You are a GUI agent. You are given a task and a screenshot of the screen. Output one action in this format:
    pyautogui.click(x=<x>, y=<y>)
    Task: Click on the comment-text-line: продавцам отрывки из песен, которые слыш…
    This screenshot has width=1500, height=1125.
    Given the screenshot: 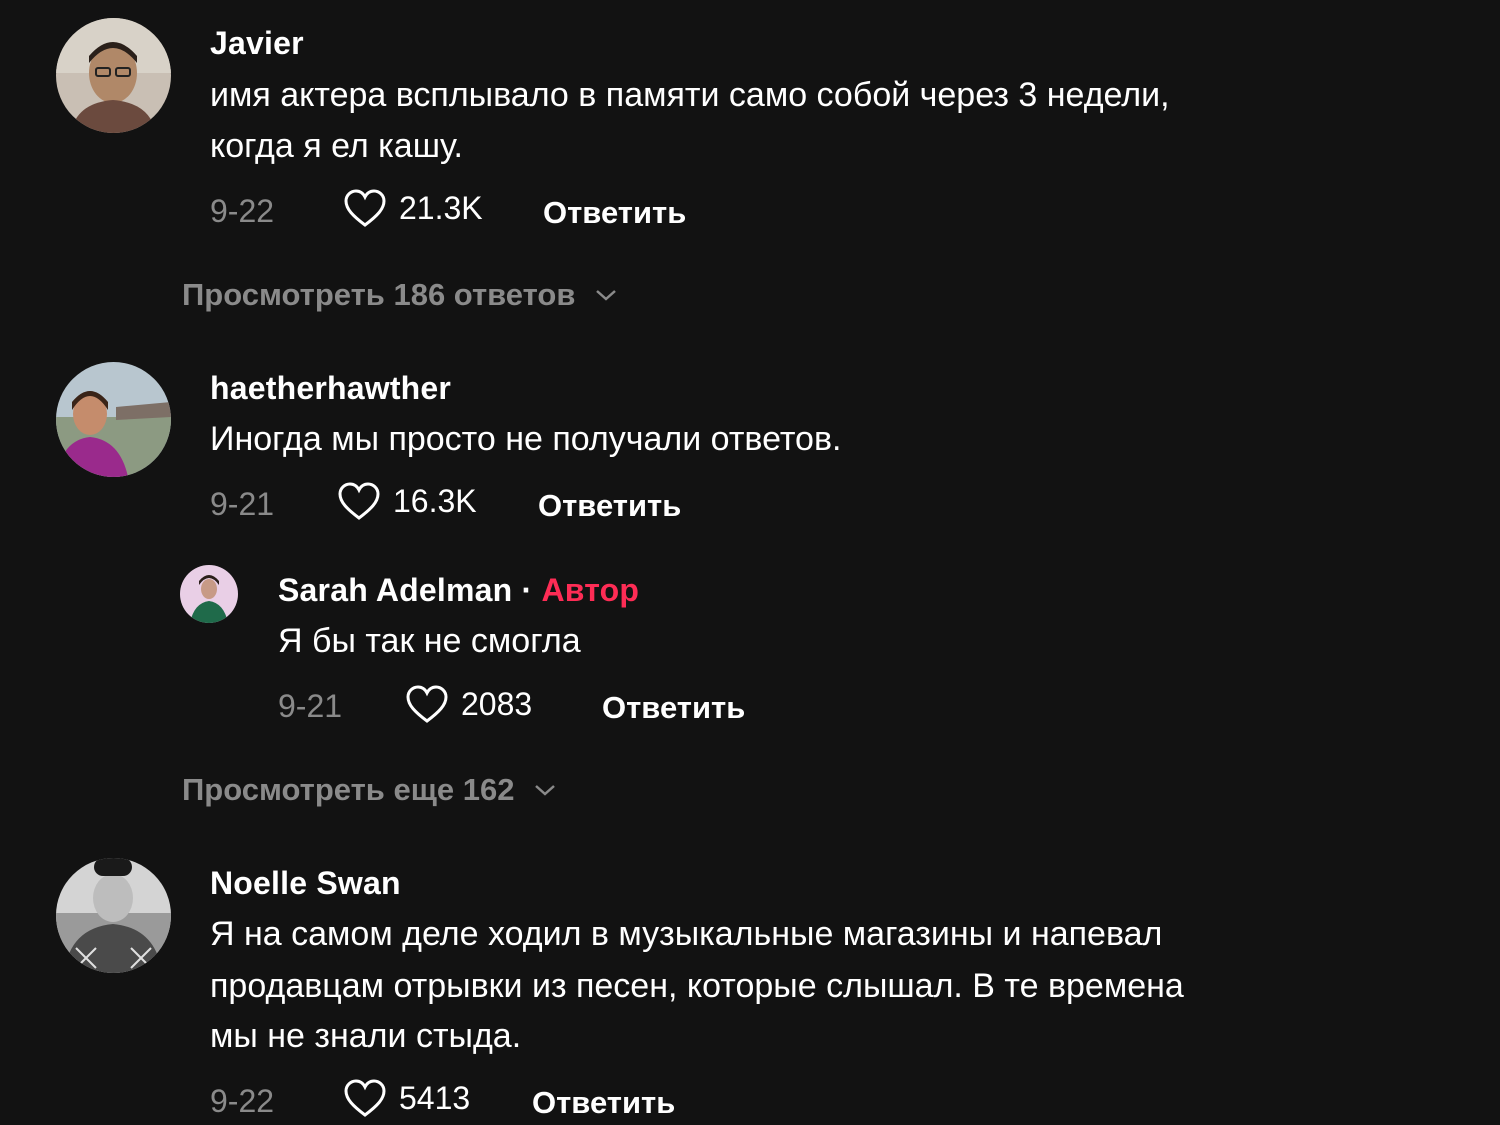 What is the action you would take?
    pyautogui.click(x=697, y=986)
    